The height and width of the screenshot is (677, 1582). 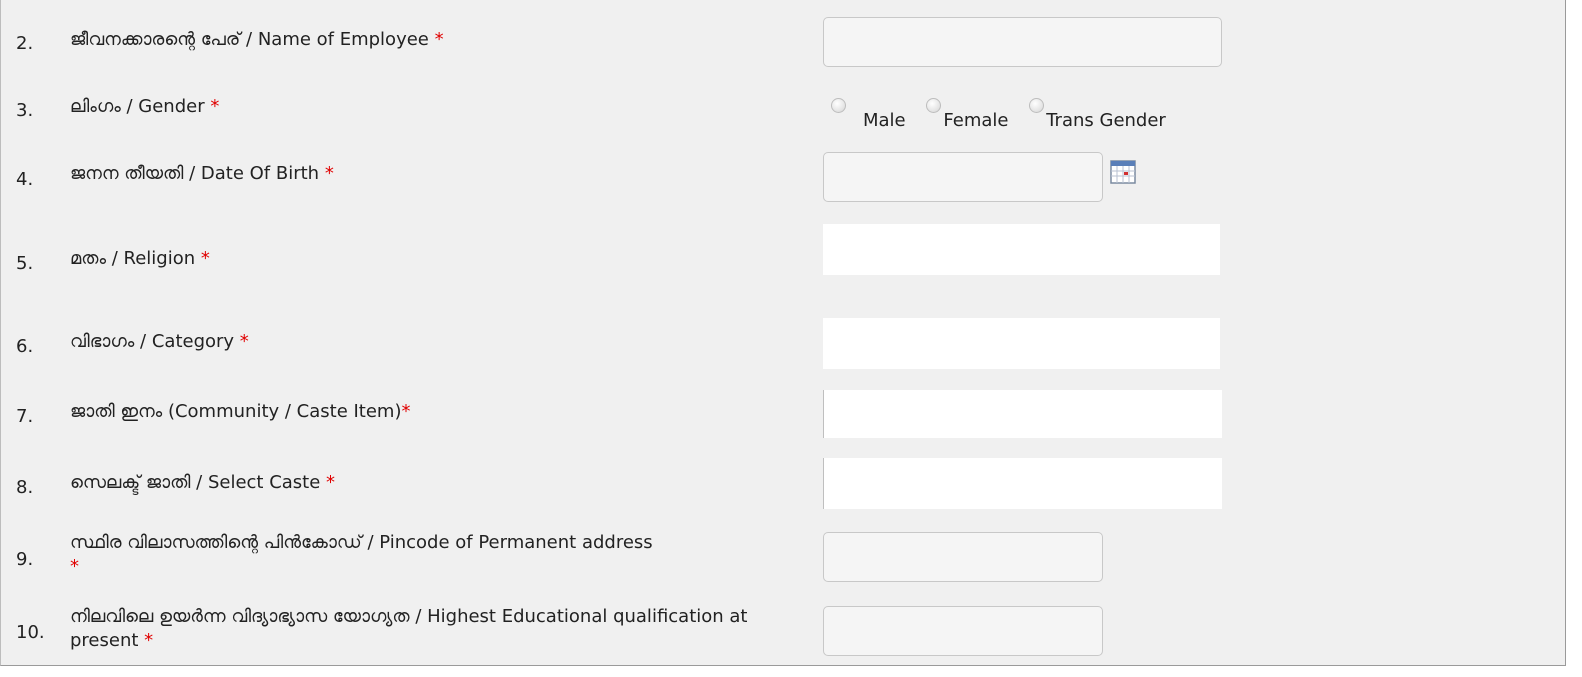 What do you see at coordinates (884, 120) in the screenshot?
I see `radio-label: Male` at bounding box center [884, 120].